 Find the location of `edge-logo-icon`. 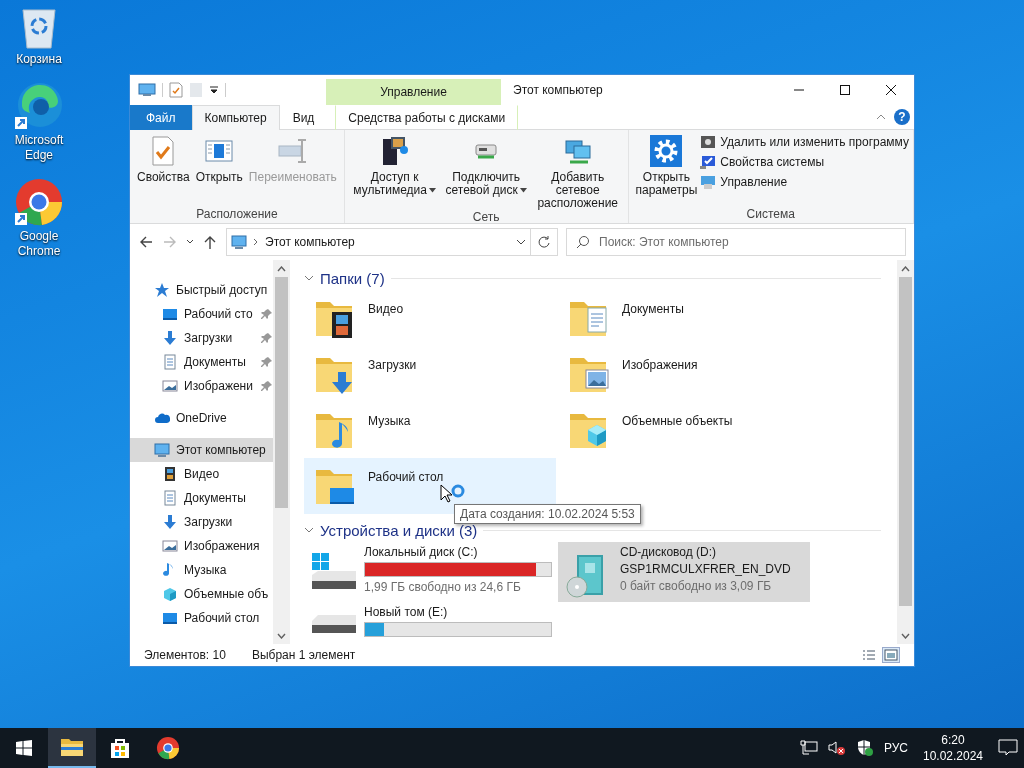

edge-logo-icon is located at coordinates (39, 106).